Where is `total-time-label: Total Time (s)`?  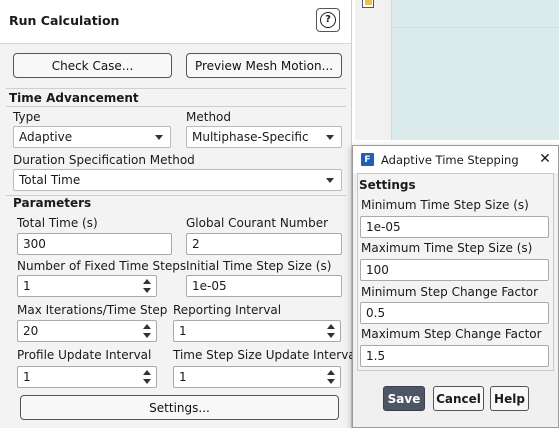 total-time-label: Total Time (s) is located at coordinates (57, 223).